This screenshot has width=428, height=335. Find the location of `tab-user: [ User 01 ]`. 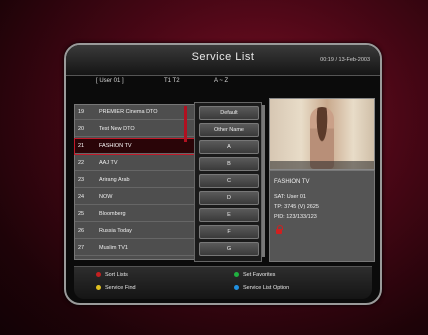

tab-user: [ User 01 ] is located at coordinates (110, 81).